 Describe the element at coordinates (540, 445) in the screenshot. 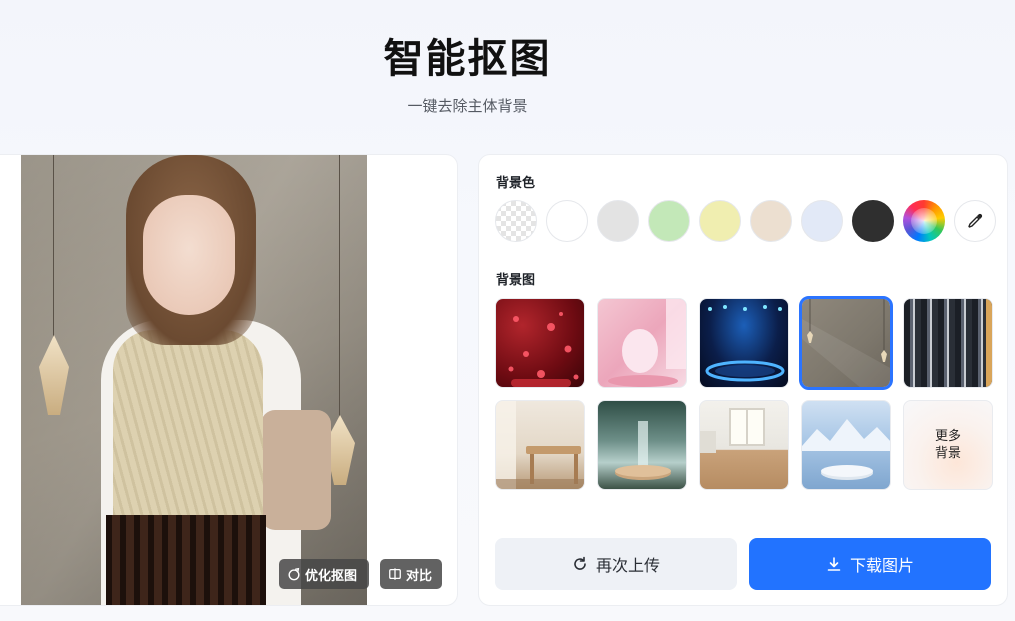

I see `bg-tile-wooden-table` at that location.